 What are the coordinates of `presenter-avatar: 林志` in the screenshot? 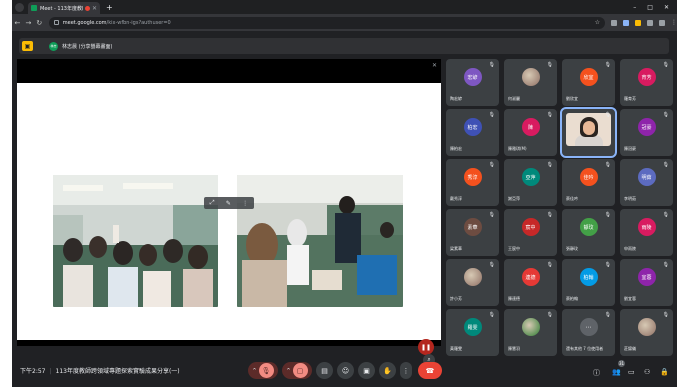 It's located at (53, 46).